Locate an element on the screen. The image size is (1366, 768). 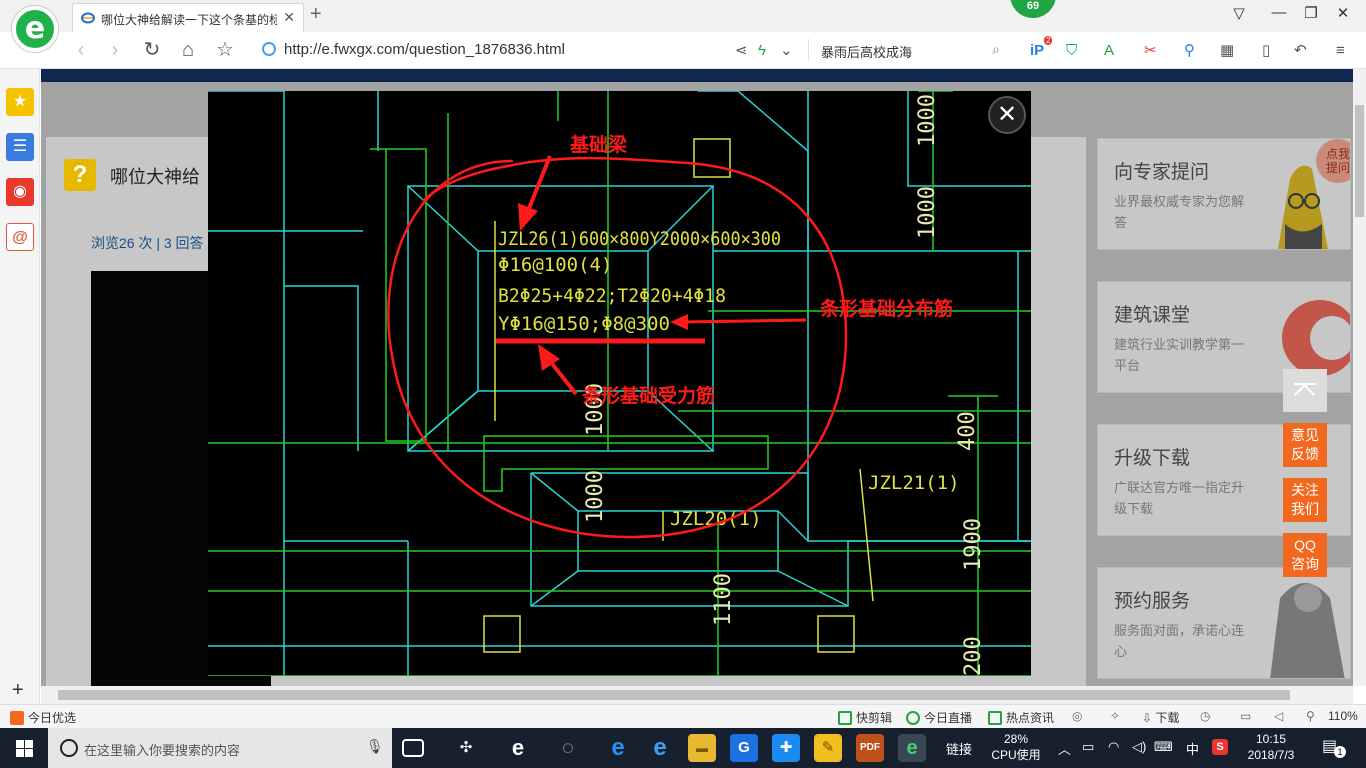
follow-us-button: 关注我们 is located at coordinates (1305, 500).